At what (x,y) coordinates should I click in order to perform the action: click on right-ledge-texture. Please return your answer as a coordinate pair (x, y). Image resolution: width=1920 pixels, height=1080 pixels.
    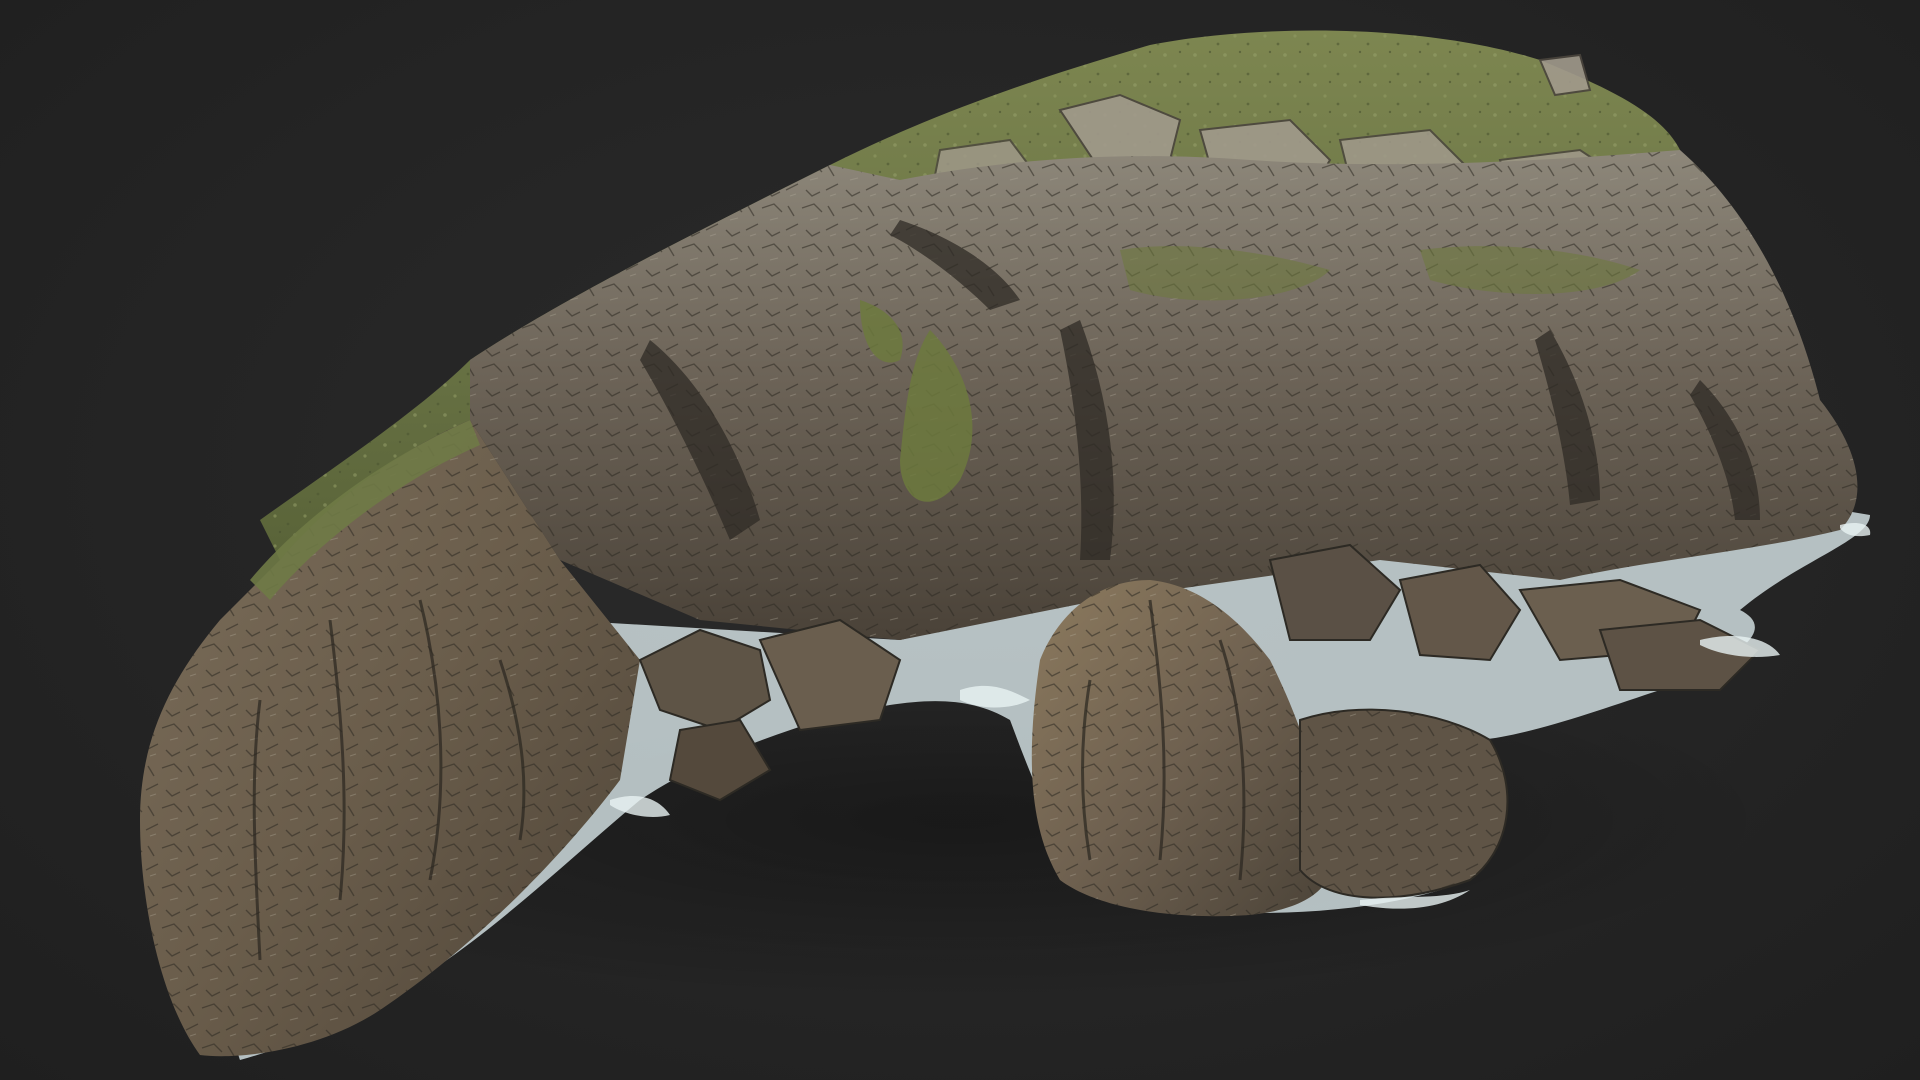
    Looking at the image, I should click on (1404, 803).